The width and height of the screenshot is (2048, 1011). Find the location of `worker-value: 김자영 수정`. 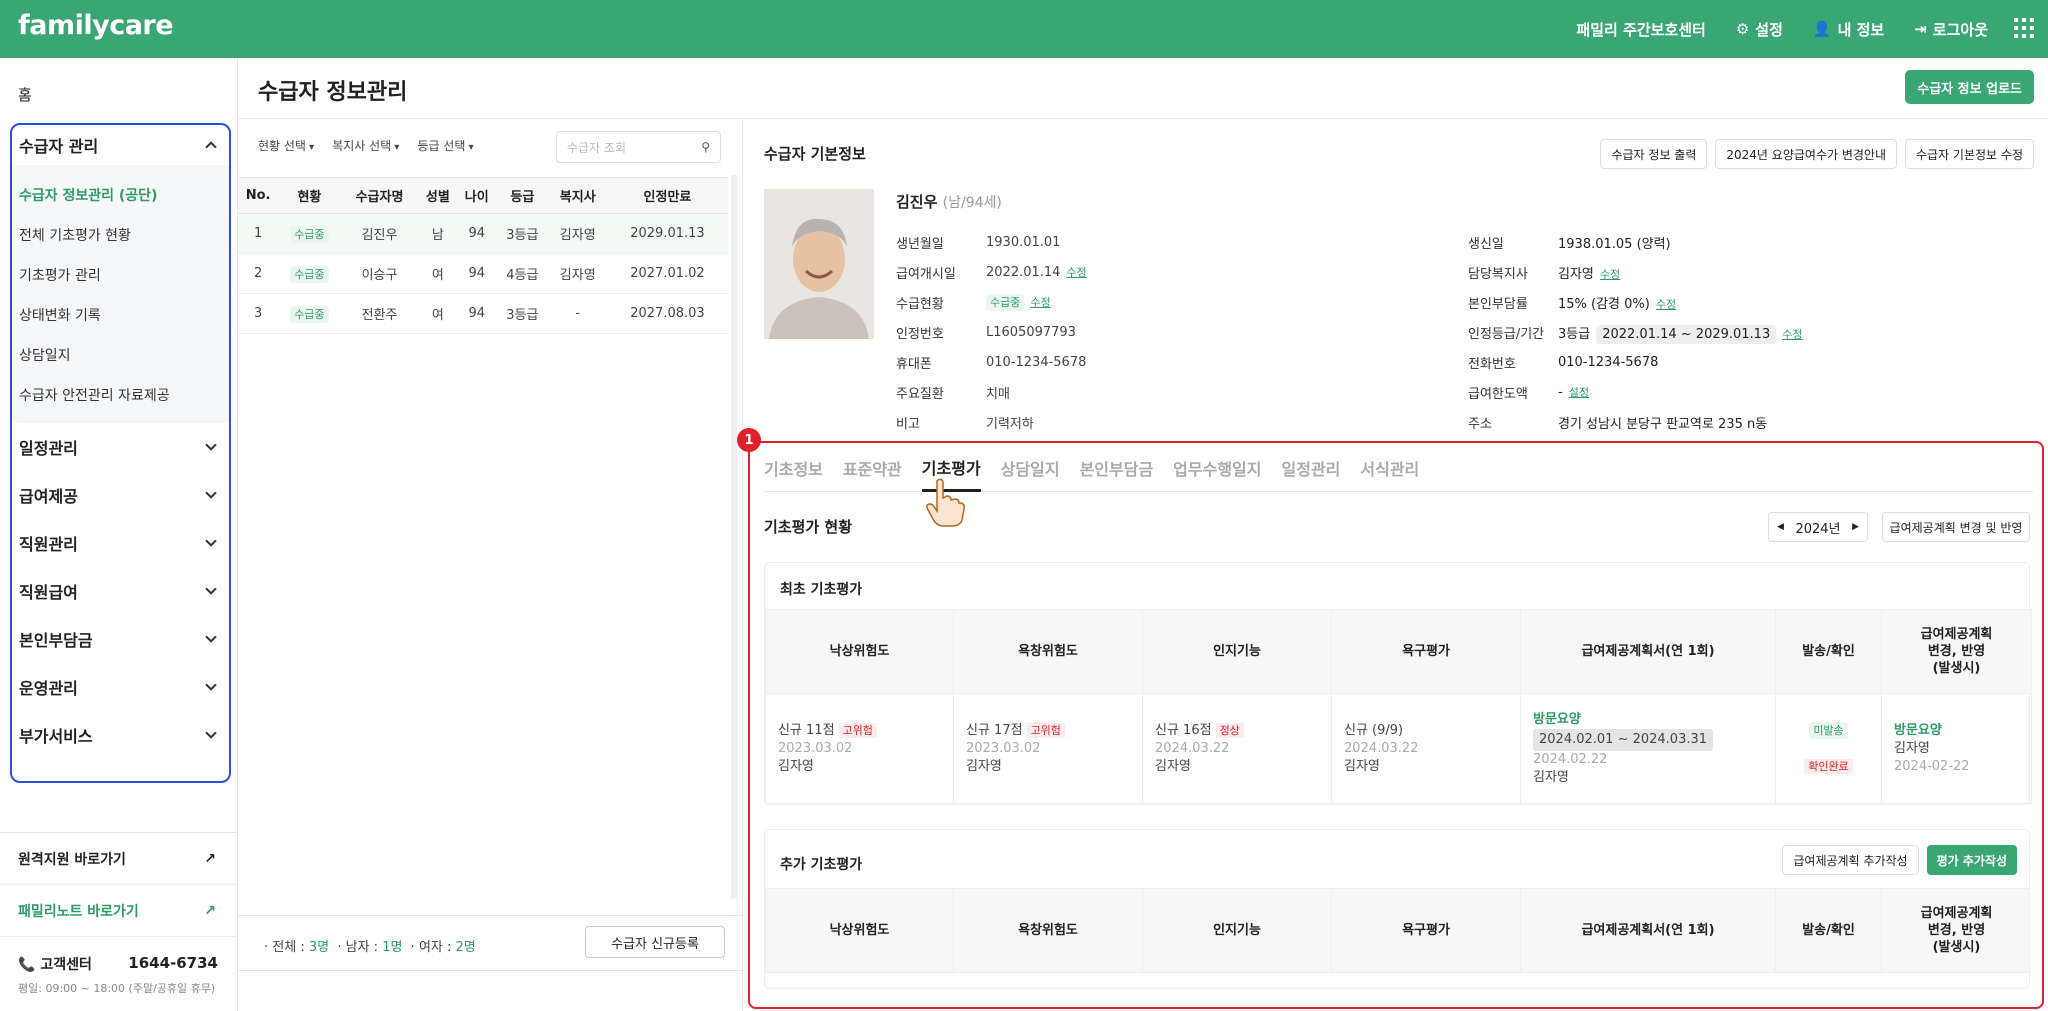

worker-value: 김자영 수정 is located at coordinates (1589, 274).